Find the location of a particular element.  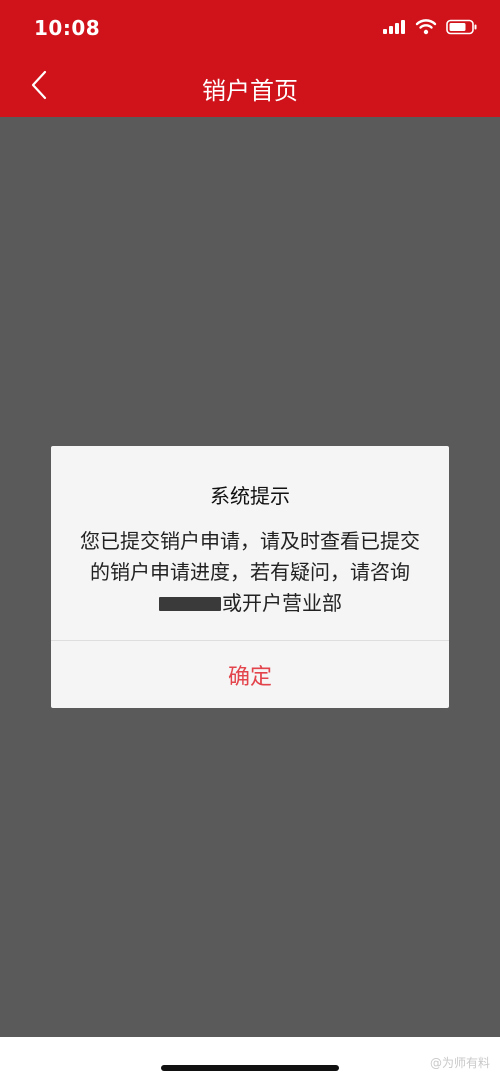

watermark: @为师有料 is located at coordinates (460, 1062).